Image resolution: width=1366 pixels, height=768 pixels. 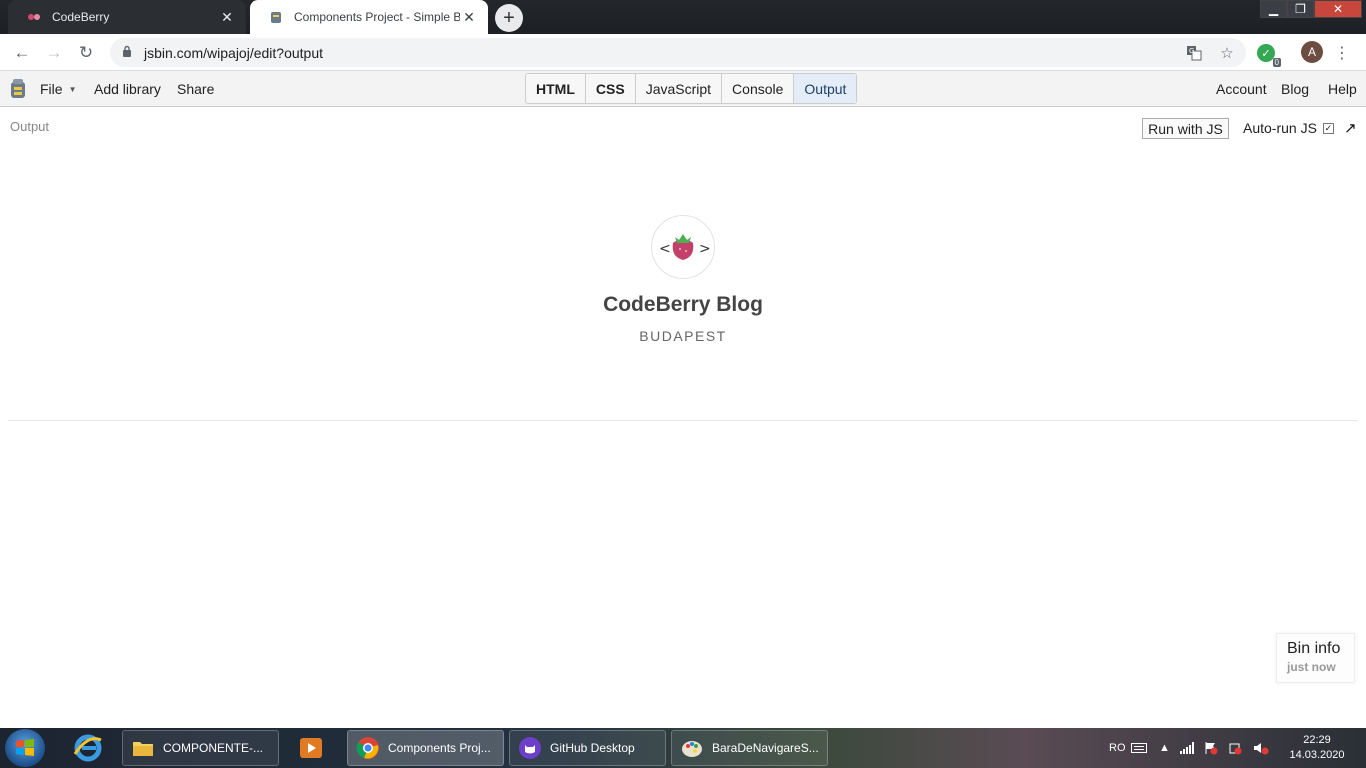 I want to click on translate-icon: G, so click(x=1194, y=53).